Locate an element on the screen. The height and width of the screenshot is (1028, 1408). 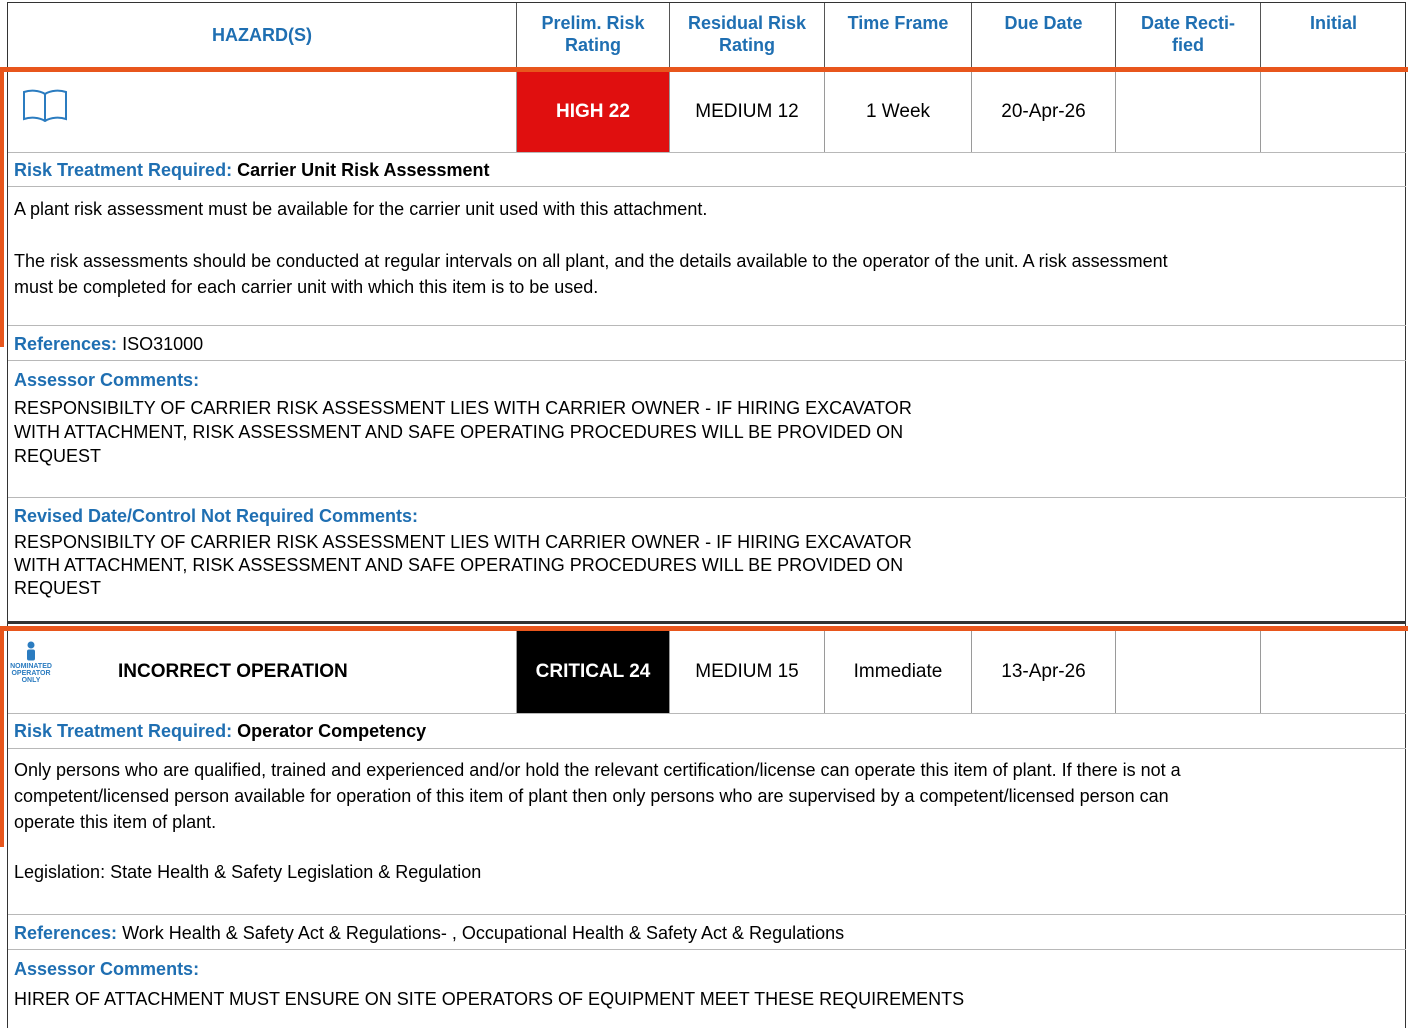
header-prelim-label-2: Rating is located at coordinates (593, 45).